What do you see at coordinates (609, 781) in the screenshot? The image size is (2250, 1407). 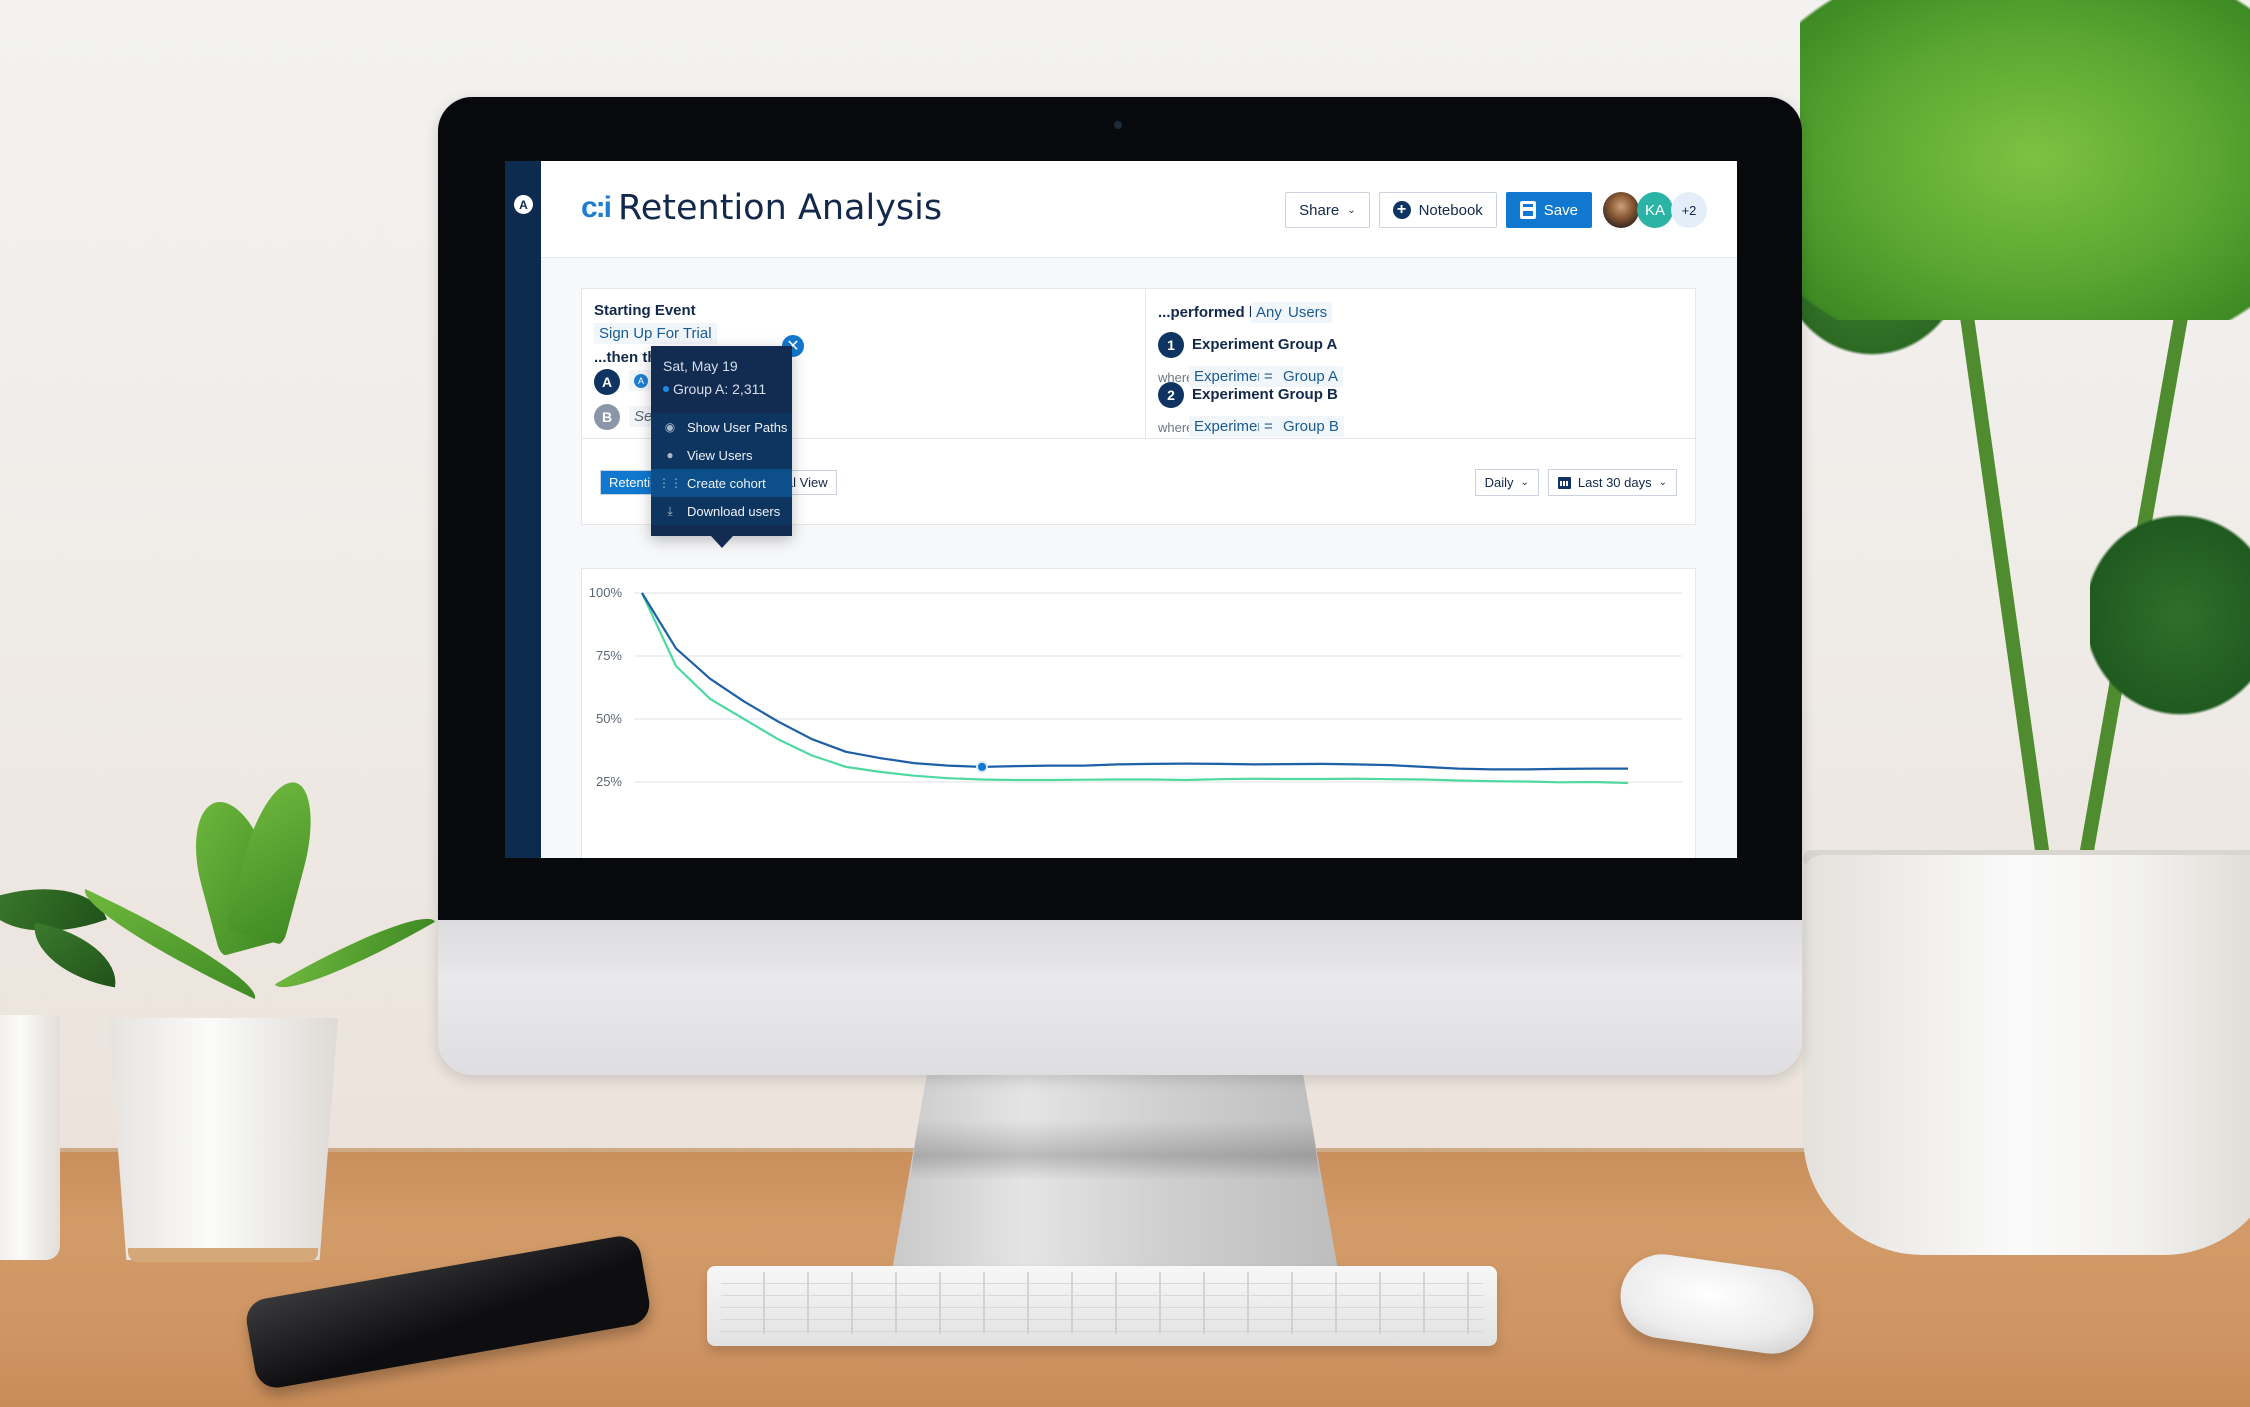 I see `y-tick-label: 25%` at bounding box center [609, 781].